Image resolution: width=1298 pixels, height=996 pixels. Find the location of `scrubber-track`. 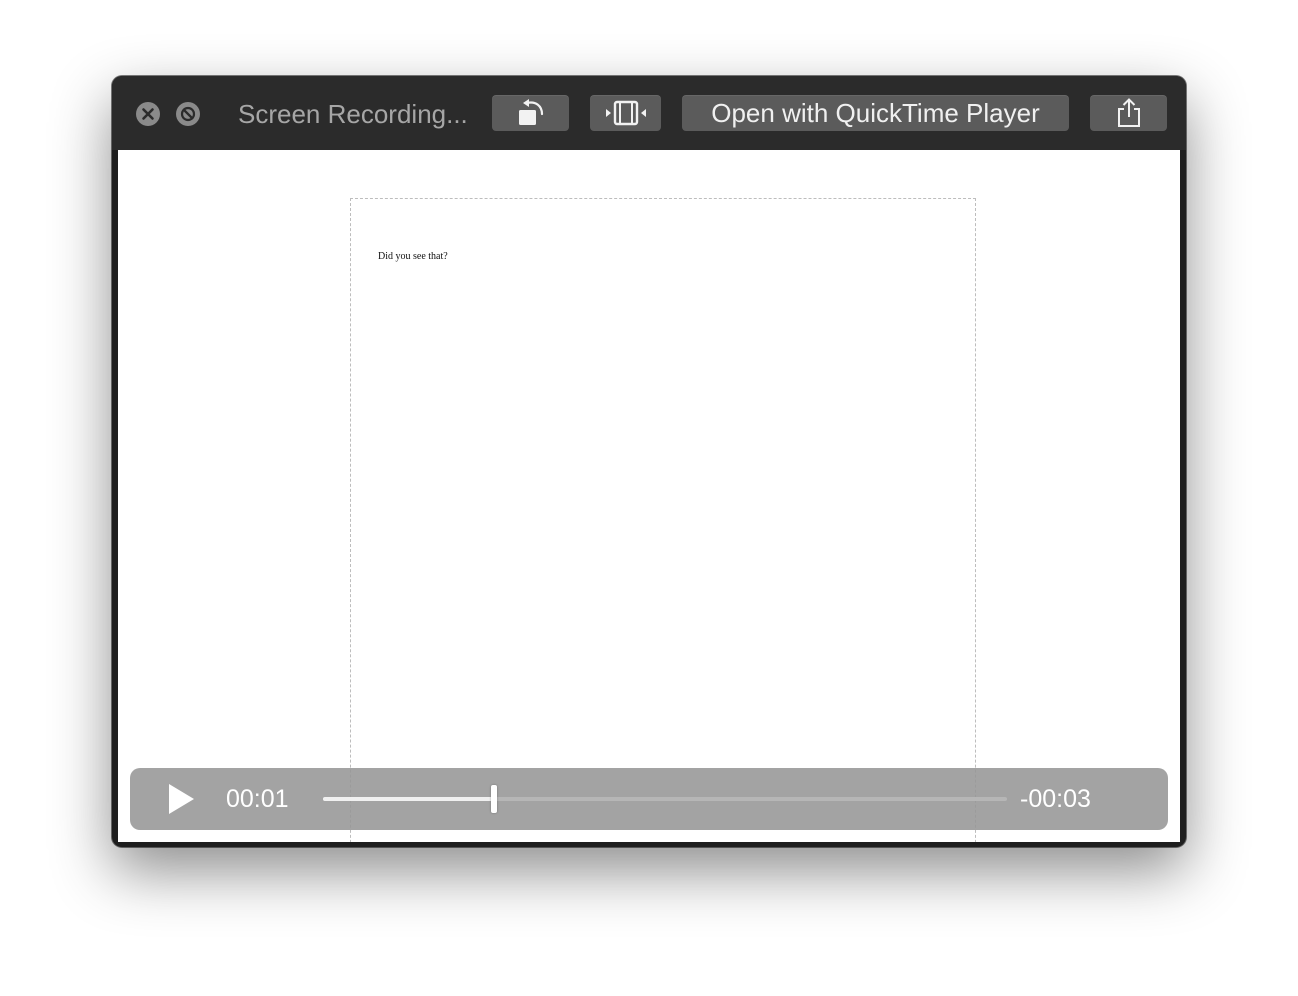

scrubber-track is located at coordinates (665, 799).